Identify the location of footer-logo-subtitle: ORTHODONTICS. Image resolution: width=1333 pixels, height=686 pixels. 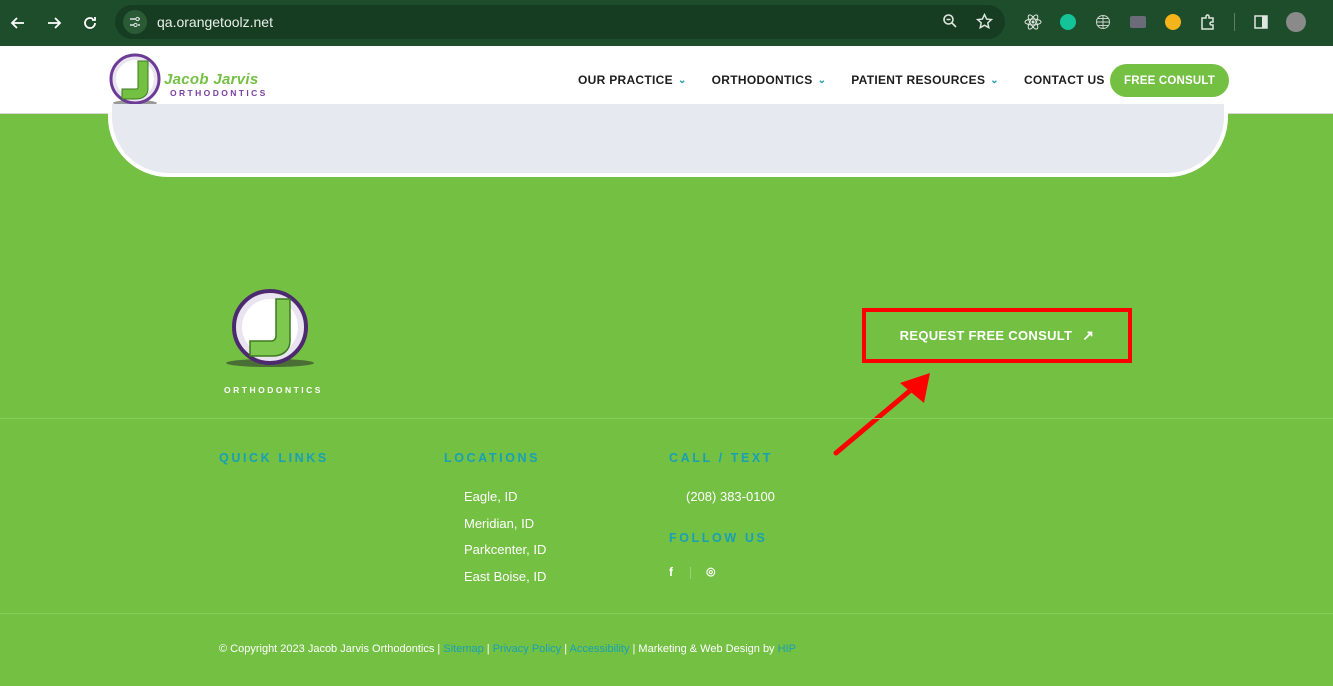
(273, 390).